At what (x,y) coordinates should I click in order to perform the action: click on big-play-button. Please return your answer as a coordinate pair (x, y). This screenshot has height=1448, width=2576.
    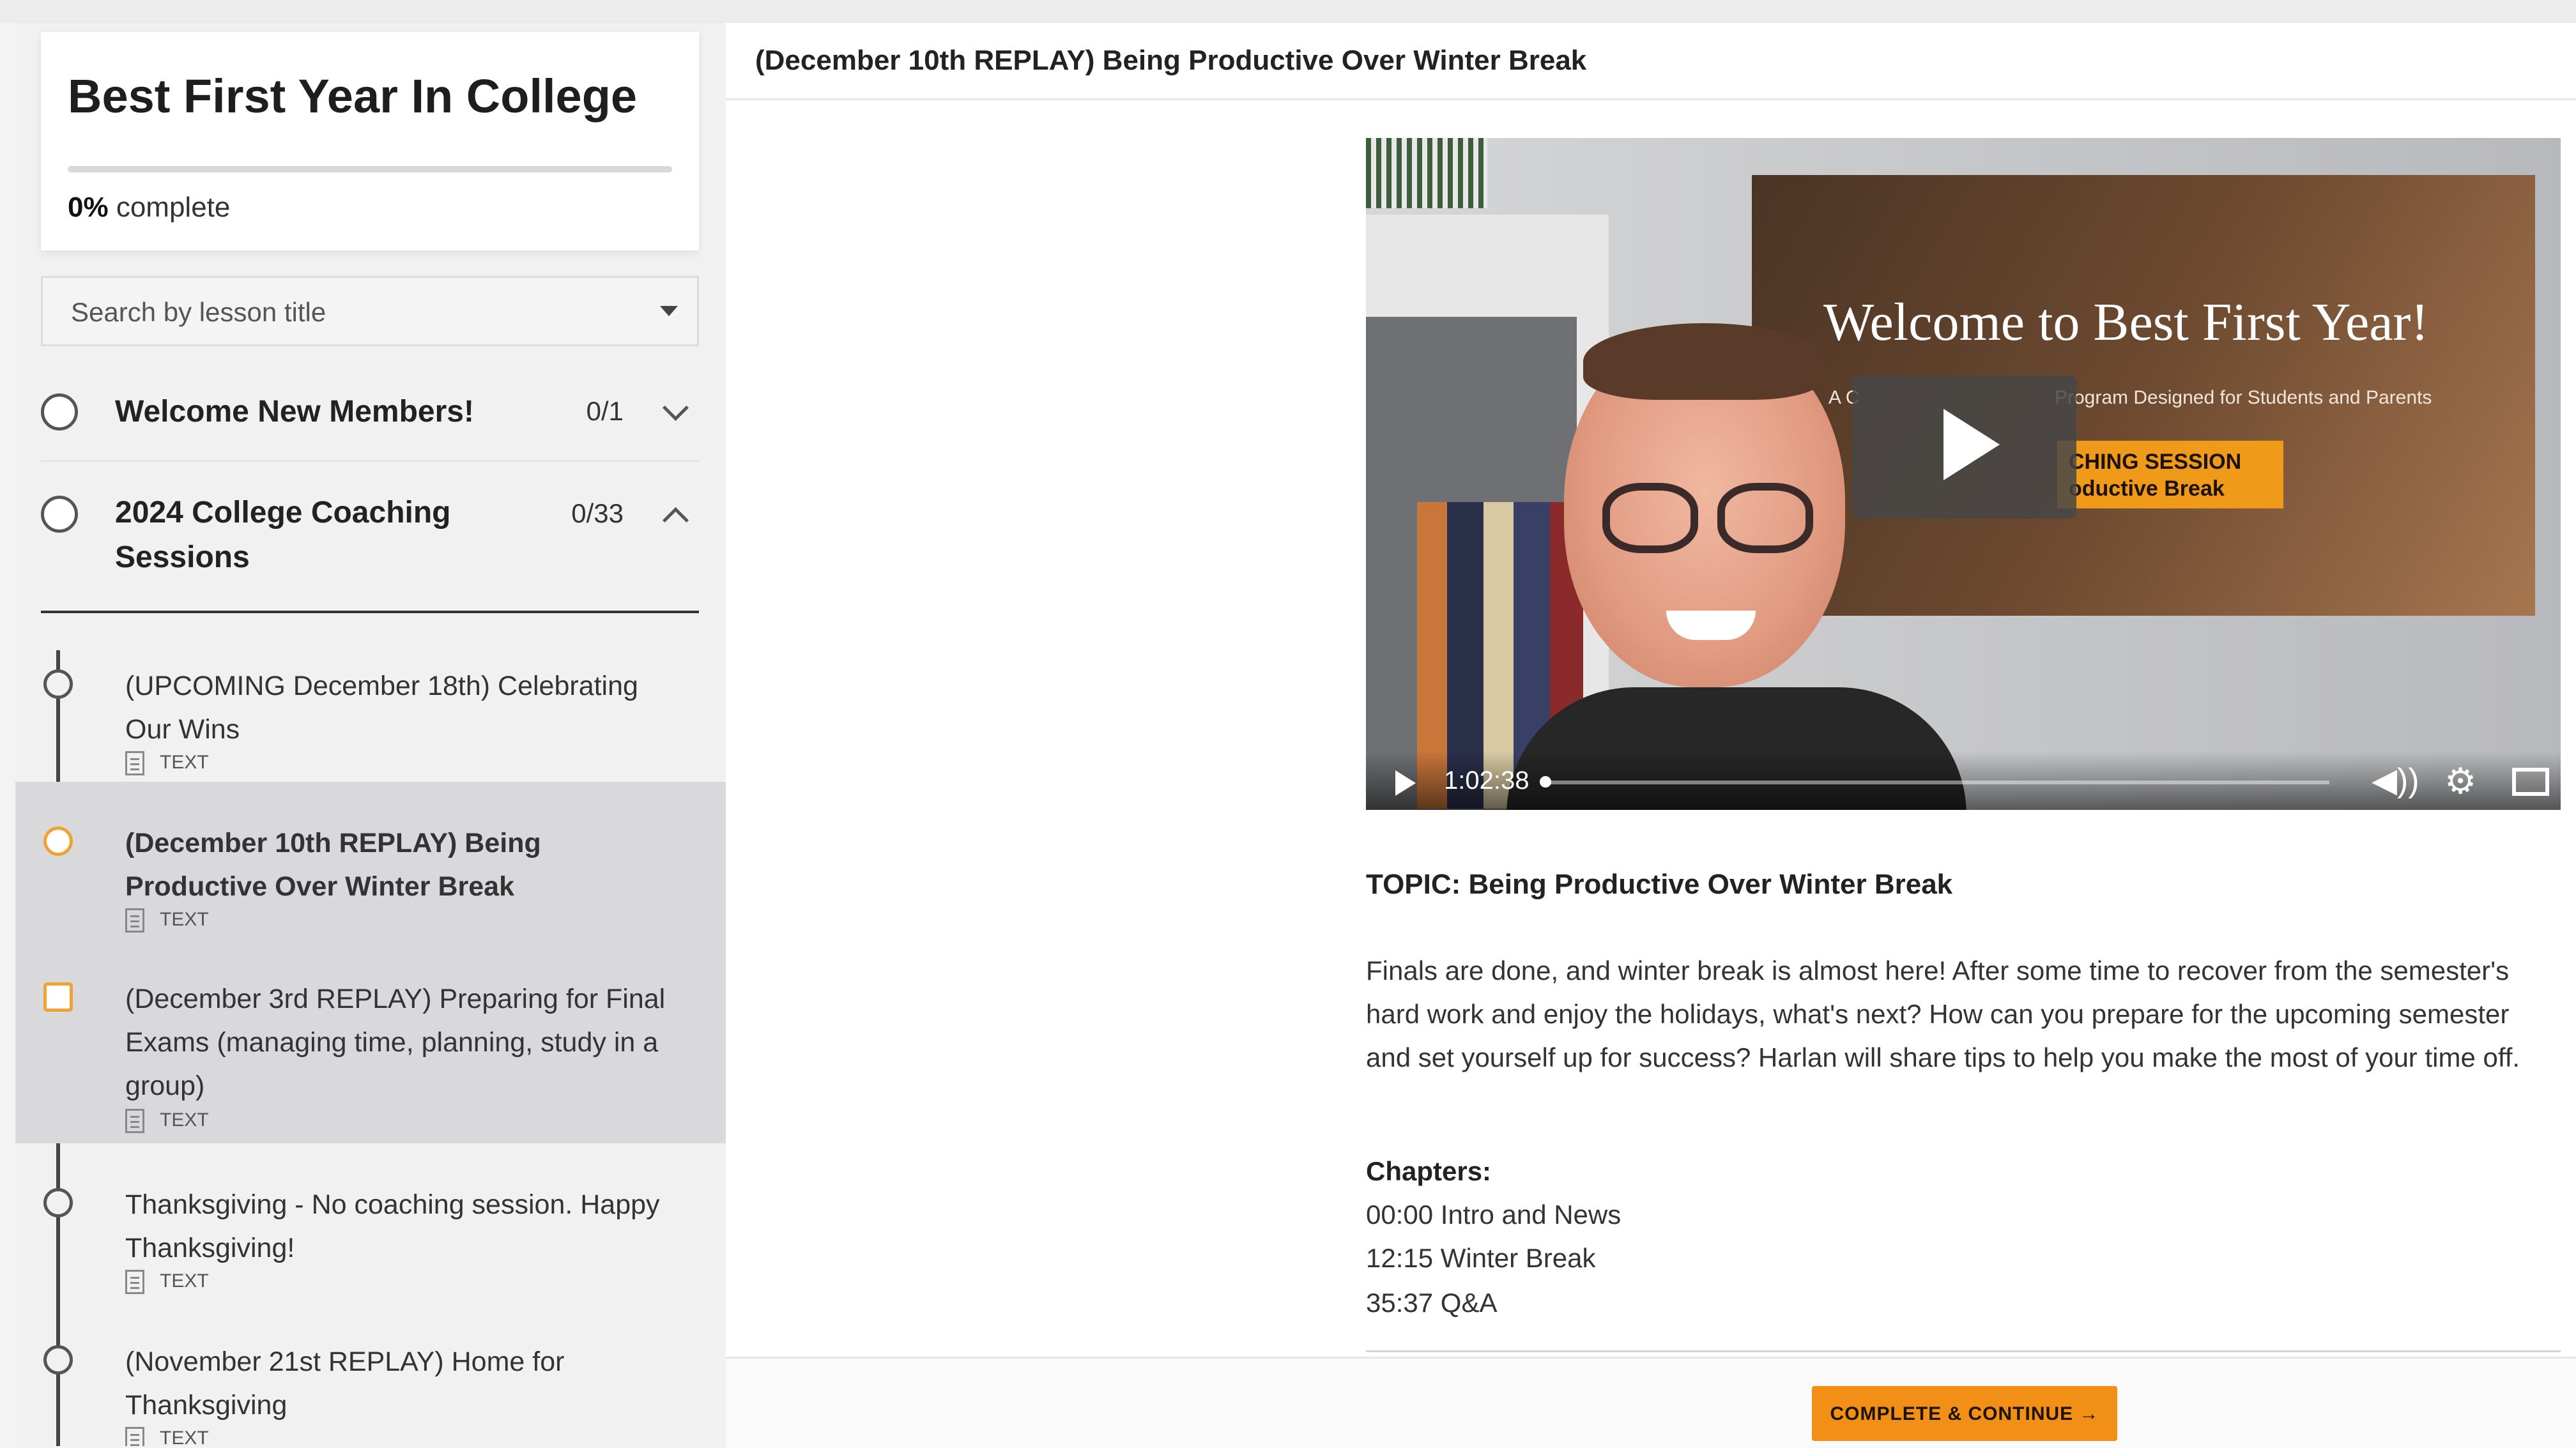
    Looking at the image, I should click on (1964, 447).